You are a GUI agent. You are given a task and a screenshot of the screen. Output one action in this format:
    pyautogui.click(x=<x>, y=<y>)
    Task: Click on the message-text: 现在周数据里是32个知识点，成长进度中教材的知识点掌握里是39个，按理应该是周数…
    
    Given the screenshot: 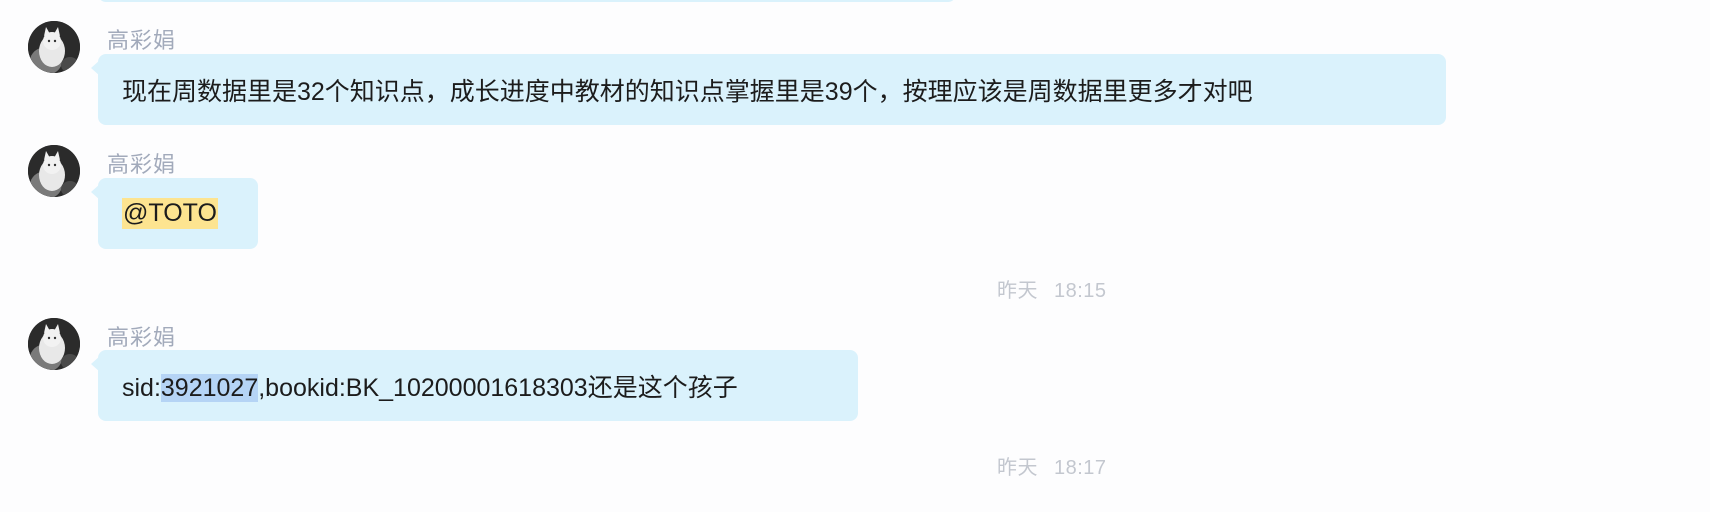 What is the action you would take?
    pyautogui.click(x=687, y=90)
    